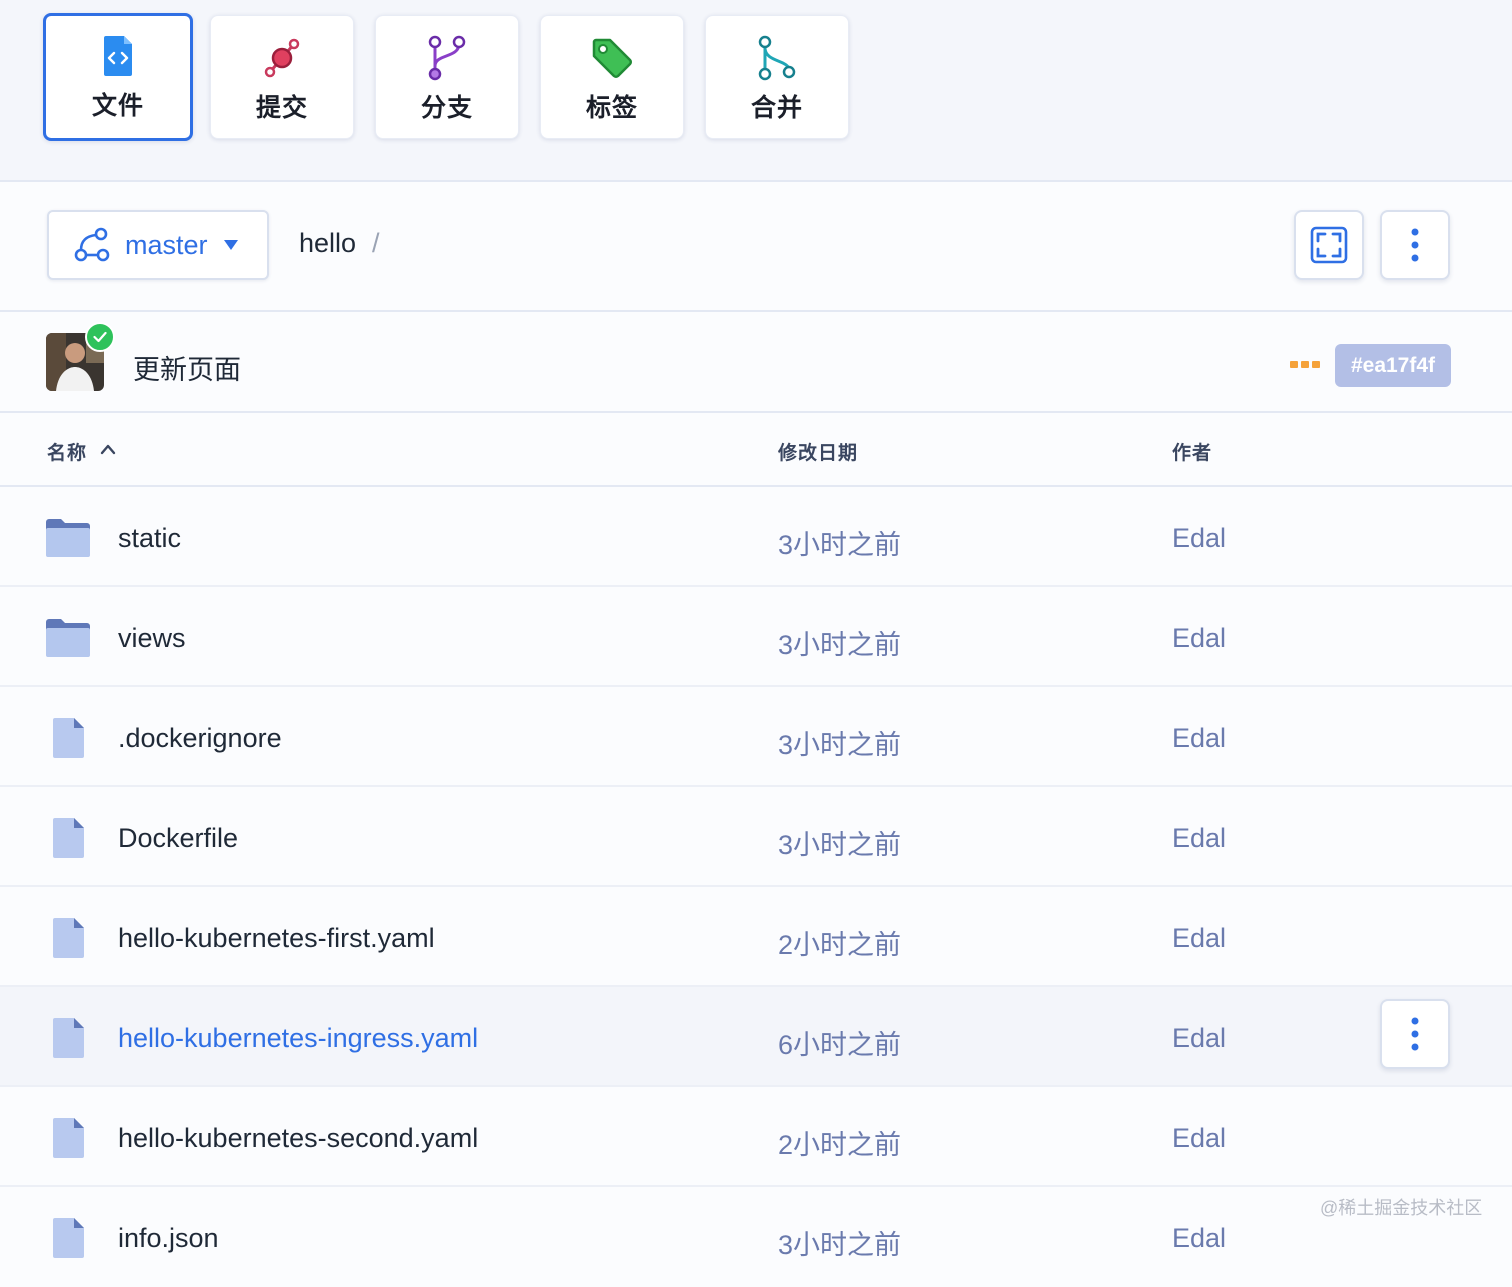 This screenshot has width=1512, height=1287. Describe the element at coordinates (818, 451) in the screenshot. I see `column-header-date: 修改日期` at that location.